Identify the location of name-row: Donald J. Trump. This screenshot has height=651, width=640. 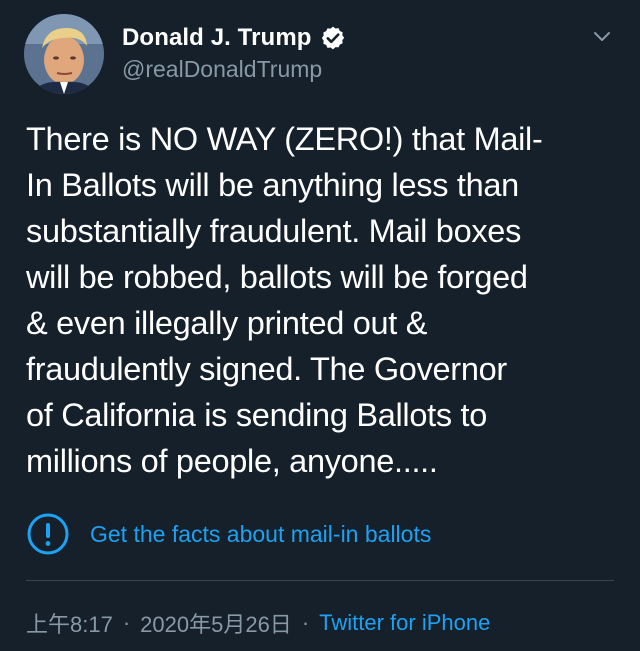
(234, 38).